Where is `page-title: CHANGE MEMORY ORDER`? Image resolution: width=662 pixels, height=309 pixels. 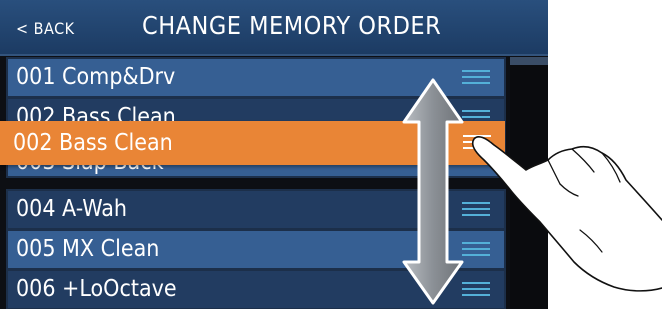
page-title: CHANGE MEMORY ORDER is located at coordinates (292, 25).